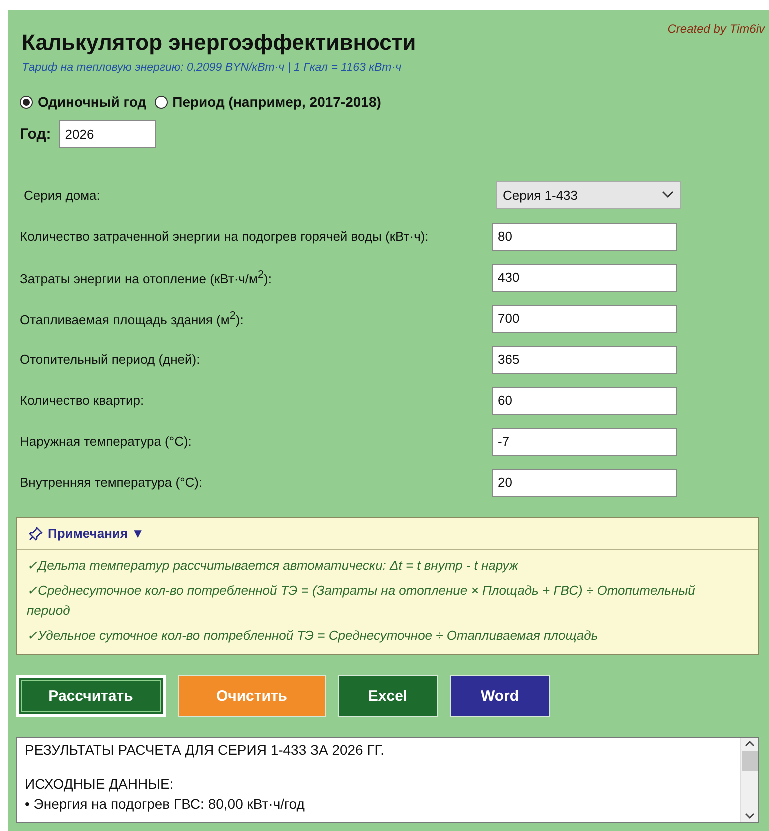 Image resolution: width=769 pixels, height=831 pixels. What do you see at coordinates (36, 134) in the screenshot?
I see `year-label: Год:` at bounding box center [36, 134].